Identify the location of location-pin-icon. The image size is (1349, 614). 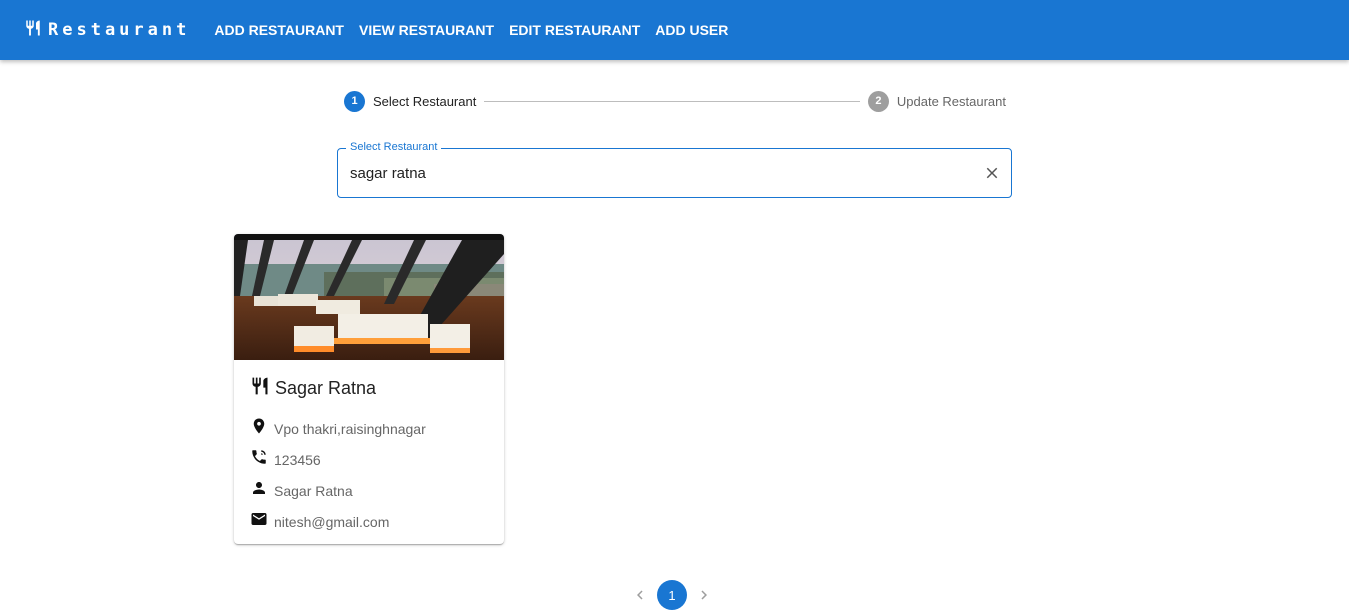
(259, 428).